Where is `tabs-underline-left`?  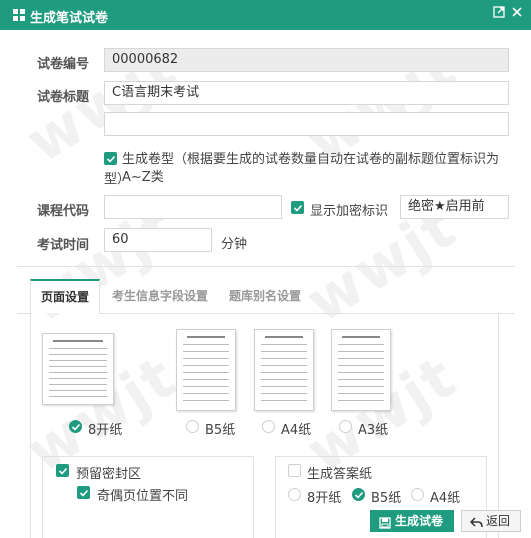
tabs-underline-left is located at coordinates (23, 313).